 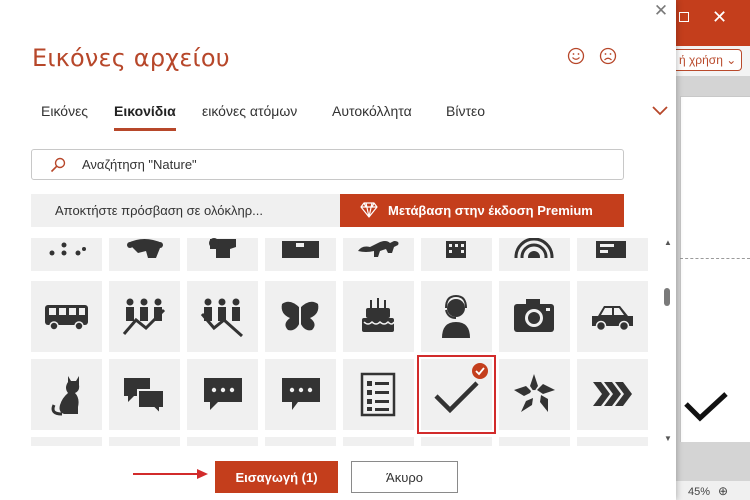 I want to click on insert-button: Εισαγωγή (1), so click(x=276, y=477).